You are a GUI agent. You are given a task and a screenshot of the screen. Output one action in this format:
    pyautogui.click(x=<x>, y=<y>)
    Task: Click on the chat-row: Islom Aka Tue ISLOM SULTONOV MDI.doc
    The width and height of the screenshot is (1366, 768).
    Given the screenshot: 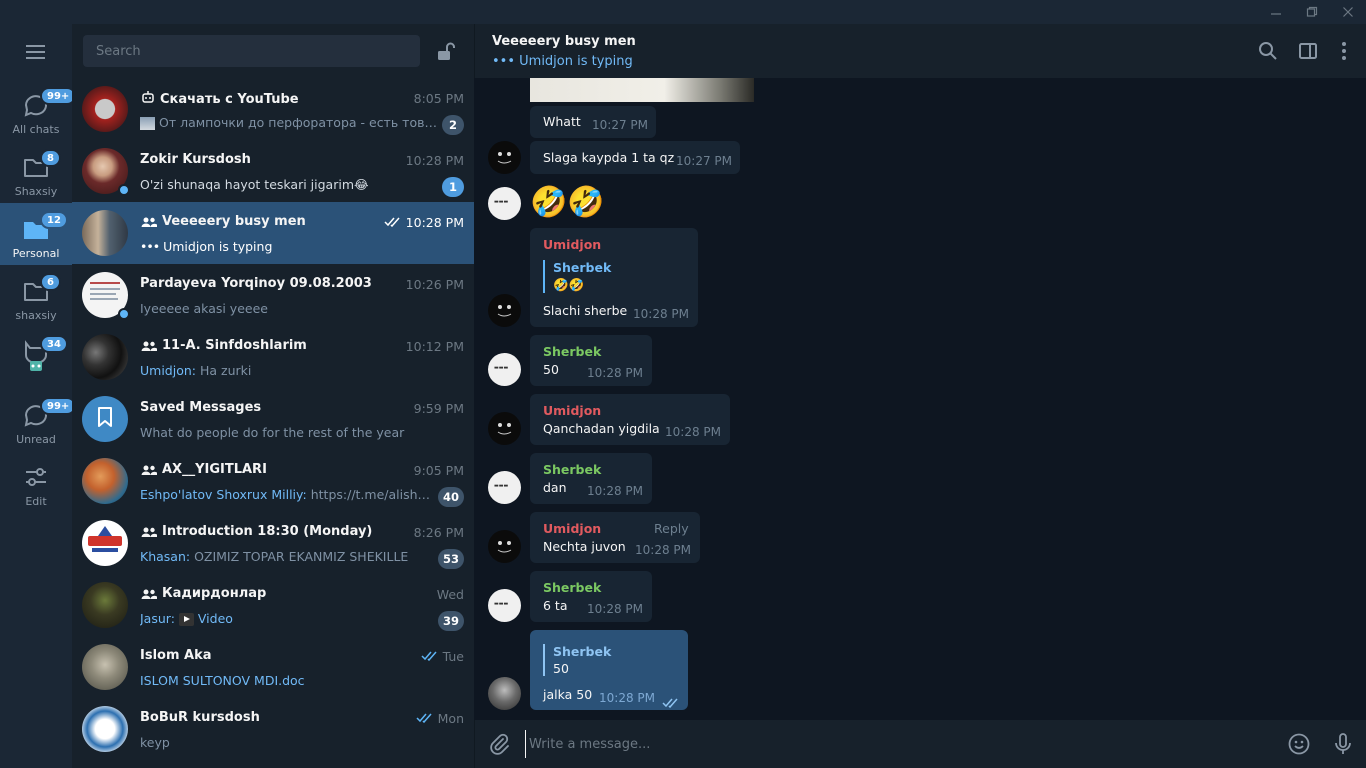 What is the action you would take?
    pyautogui.click(x=273, y=667)
    